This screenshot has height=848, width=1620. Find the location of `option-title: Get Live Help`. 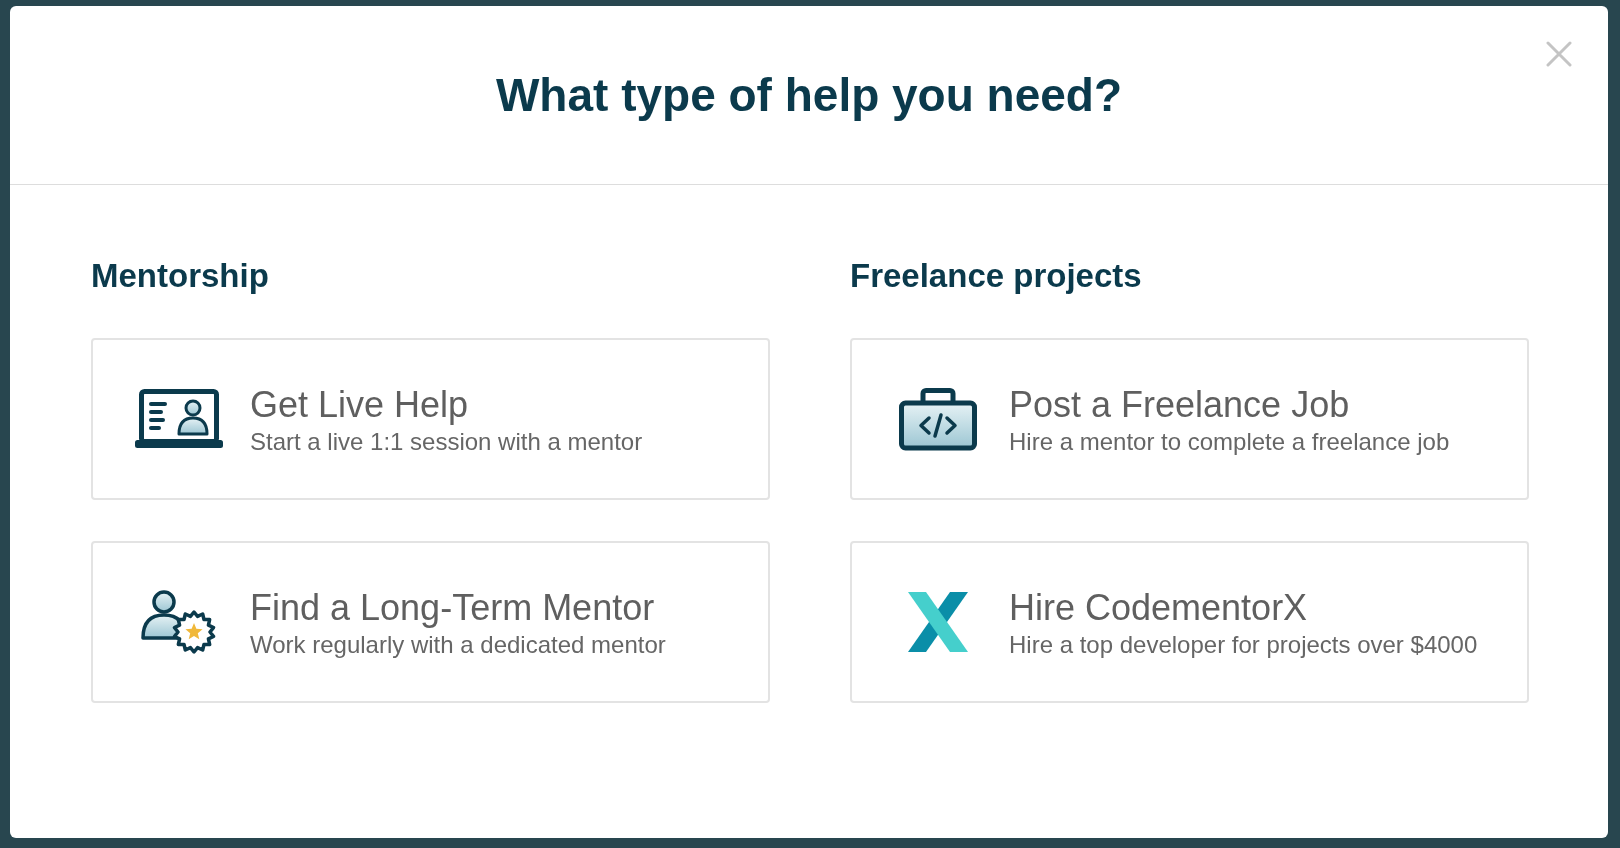

option-title: Get Live Help is located at coordinates (359, 405).